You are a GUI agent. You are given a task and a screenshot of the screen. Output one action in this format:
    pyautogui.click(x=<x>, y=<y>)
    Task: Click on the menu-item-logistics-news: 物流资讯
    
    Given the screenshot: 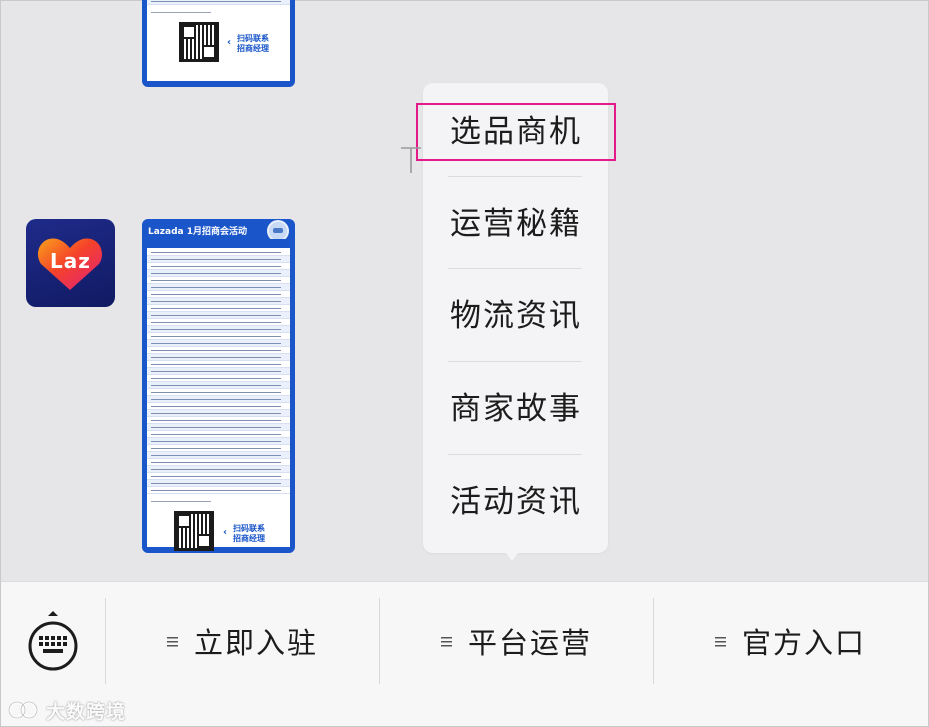 What is the action you would take?
    pyautogui.click(x=515, y=316)
    